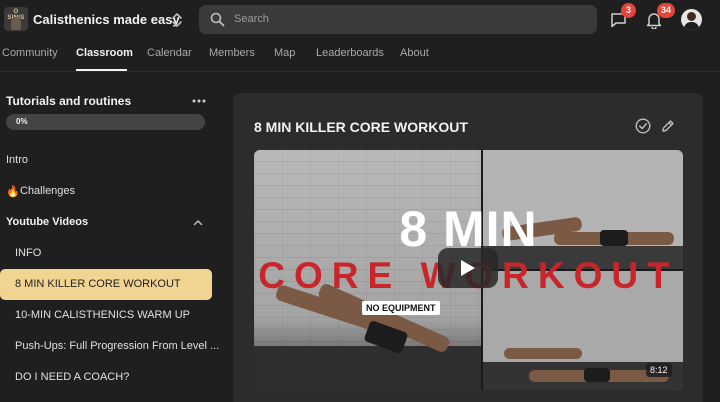 The height and width of the screenshot is (402, 720). Describe the element at coordinates (169, 53) in the screenshot. I see `tab-calendar: Calendar` at that location.